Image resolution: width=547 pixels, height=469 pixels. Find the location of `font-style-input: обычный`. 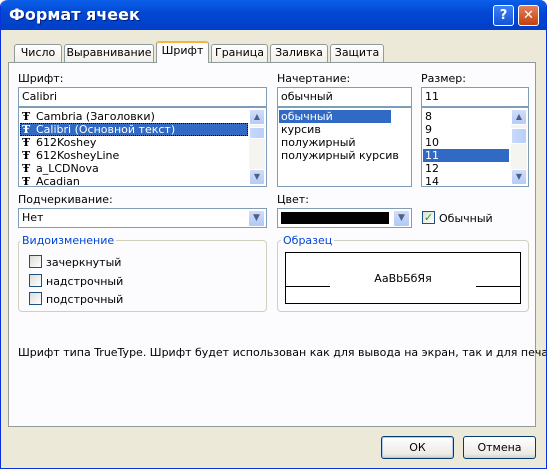

font-style-input: обычный is located at coordinates (344, 97).